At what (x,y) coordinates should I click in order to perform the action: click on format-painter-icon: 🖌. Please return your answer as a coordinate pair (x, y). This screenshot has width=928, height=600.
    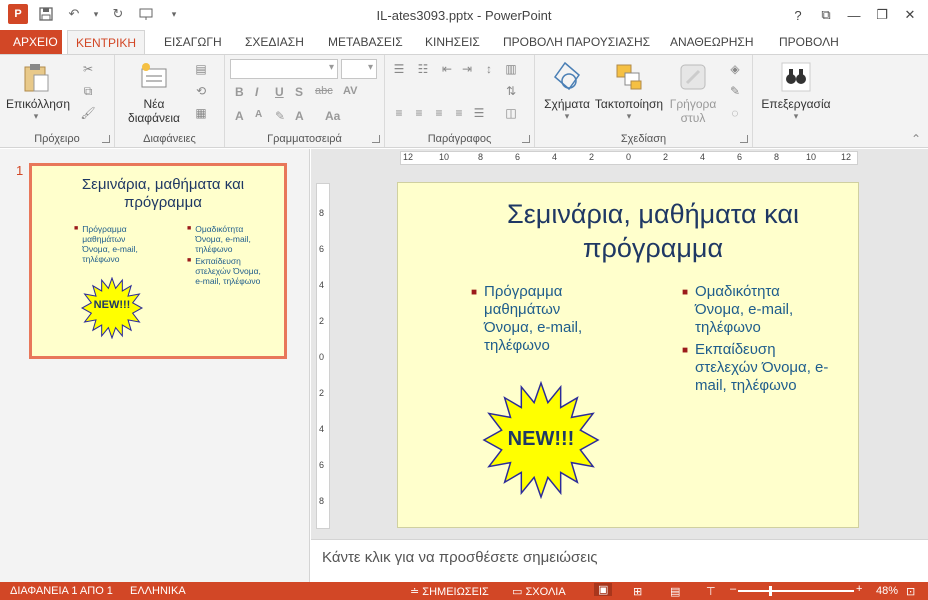
    Looking at the image, I should click on (88, 113).